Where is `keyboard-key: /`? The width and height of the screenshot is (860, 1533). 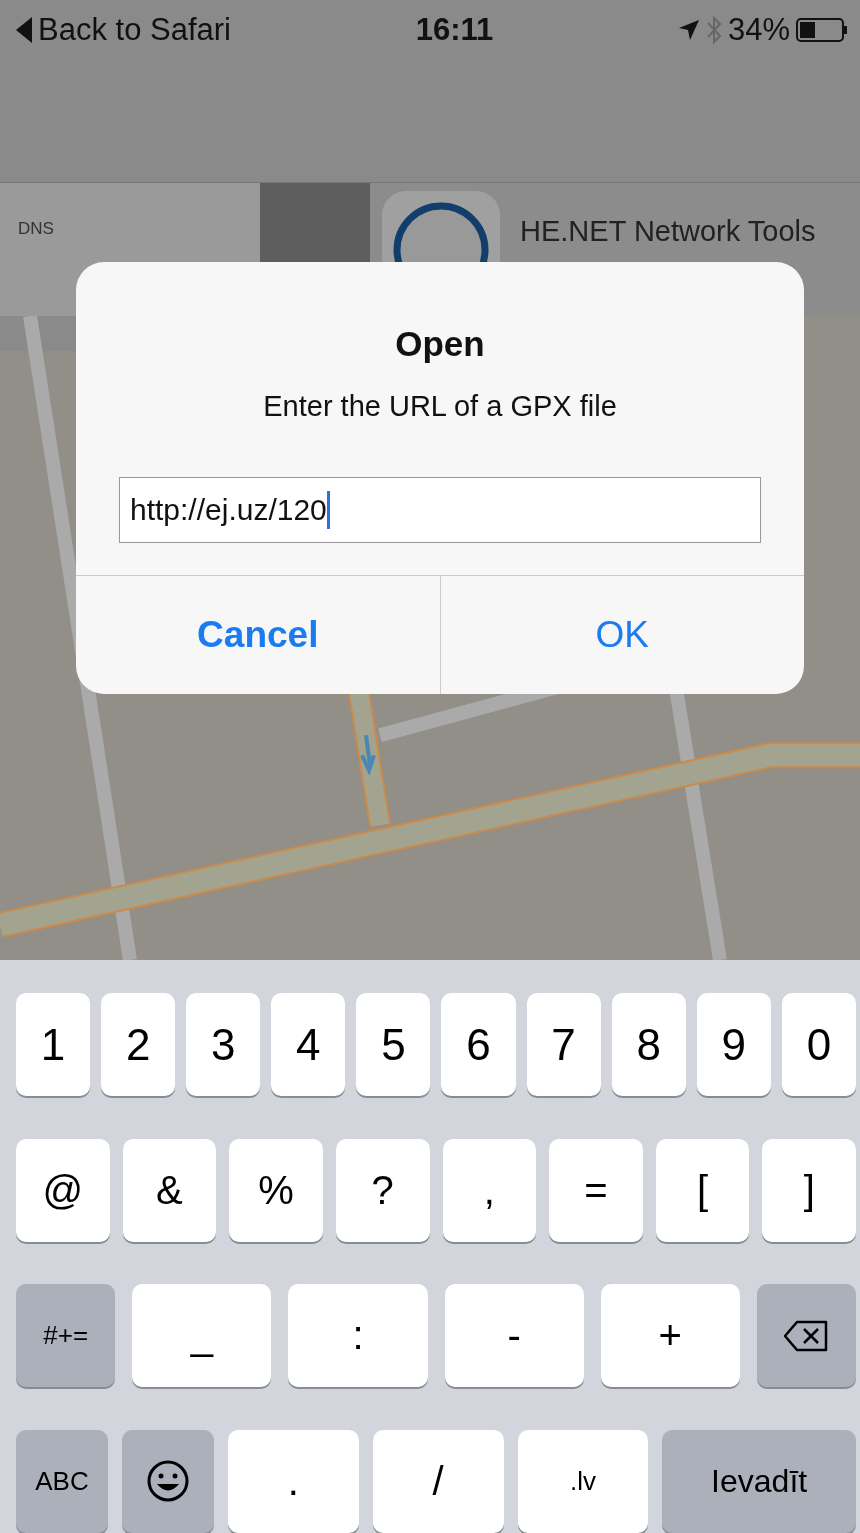
keyboard-key: / is located at coordinates (438, 1481).